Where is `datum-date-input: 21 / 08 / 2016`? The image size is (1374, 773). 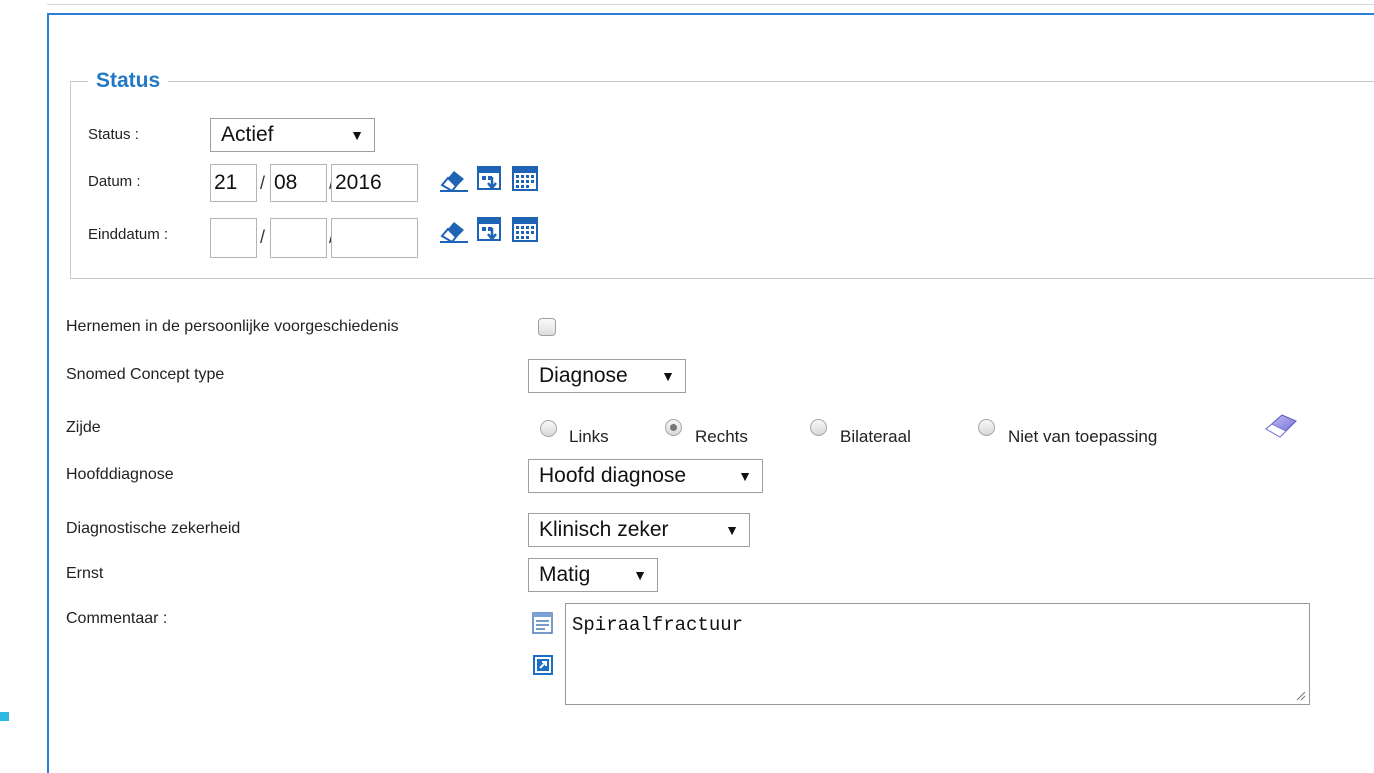 datum-date-input: 21 / 08 / 2016 is located at coordinates (315, 183).